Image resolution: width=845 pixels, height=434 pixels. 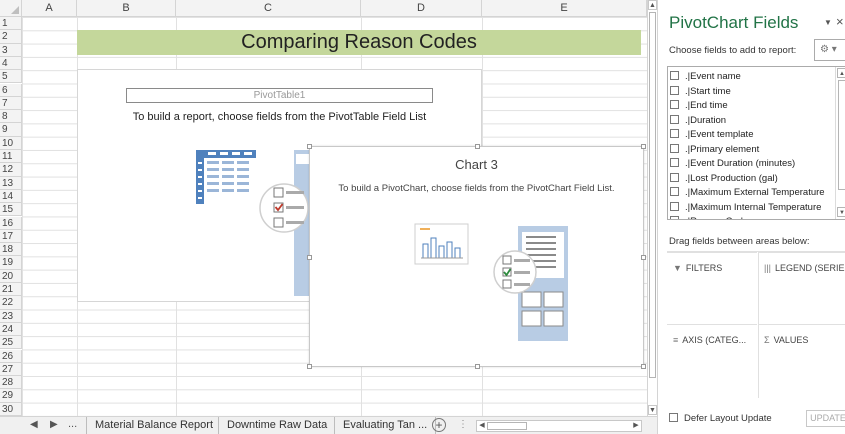 What do you see at coordinates (11, 37) in the screenshot?
I see `row-header: 2` at bounding box center [11, 37].